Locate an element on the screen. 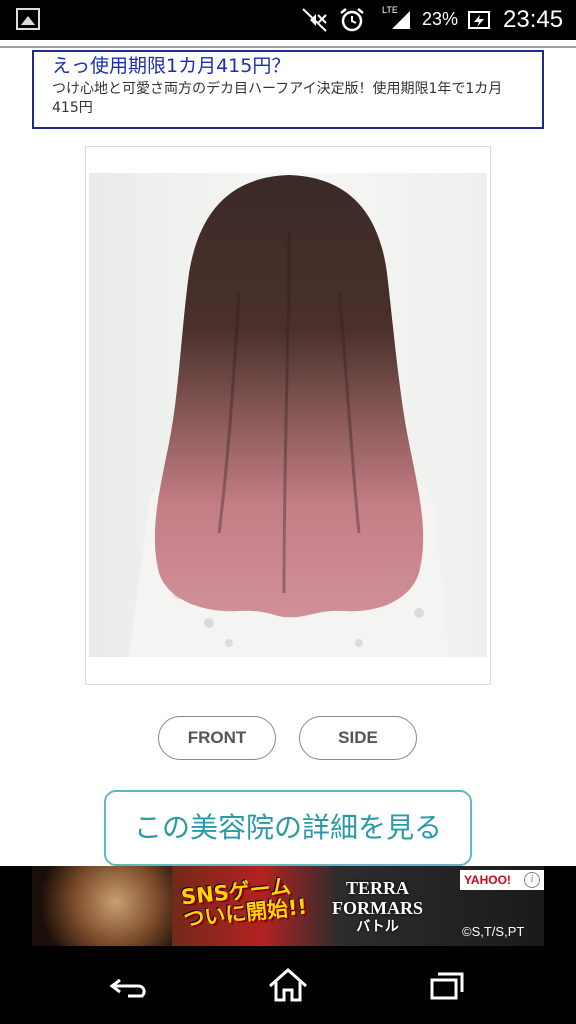  clock: 23:45 is located at coordinates (533, 19).